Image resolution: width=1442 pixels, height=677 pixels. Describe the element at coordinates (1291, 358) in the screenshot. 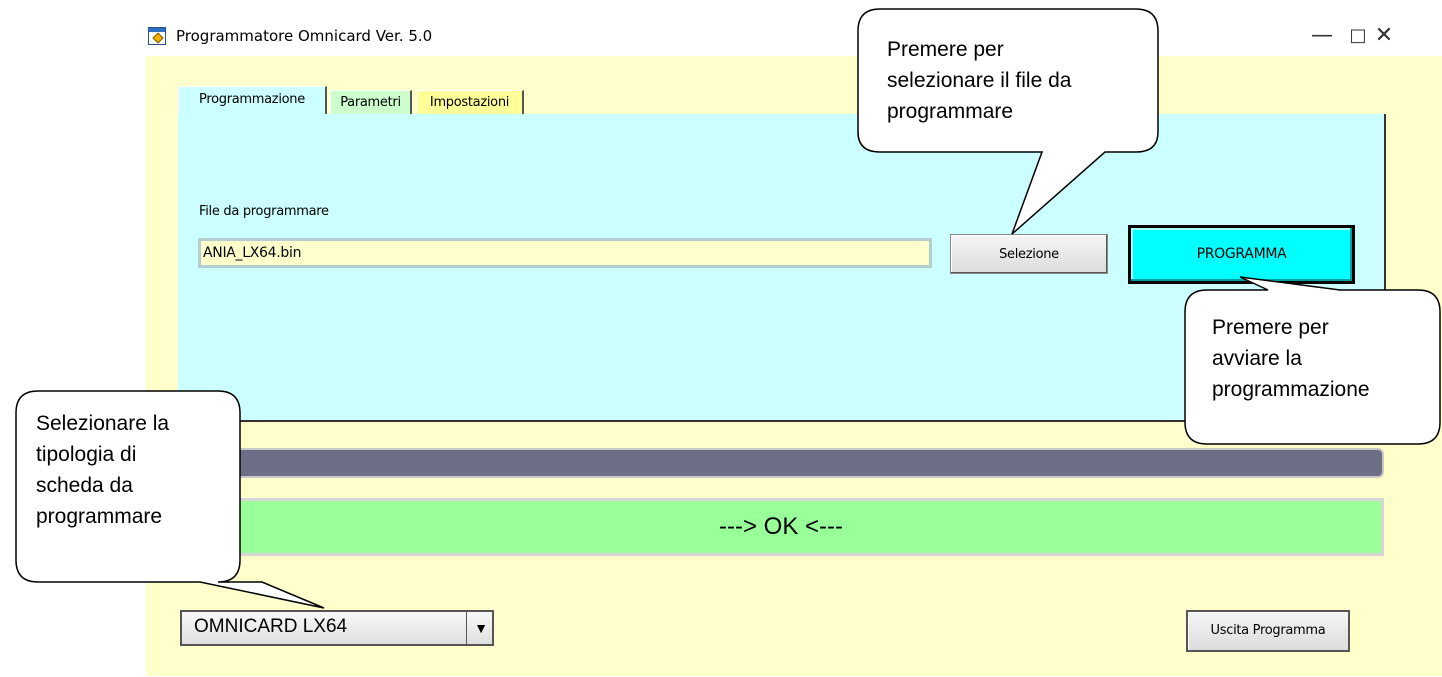

I see `callout-start-program: Premere per avviare la programmazione` at that location.